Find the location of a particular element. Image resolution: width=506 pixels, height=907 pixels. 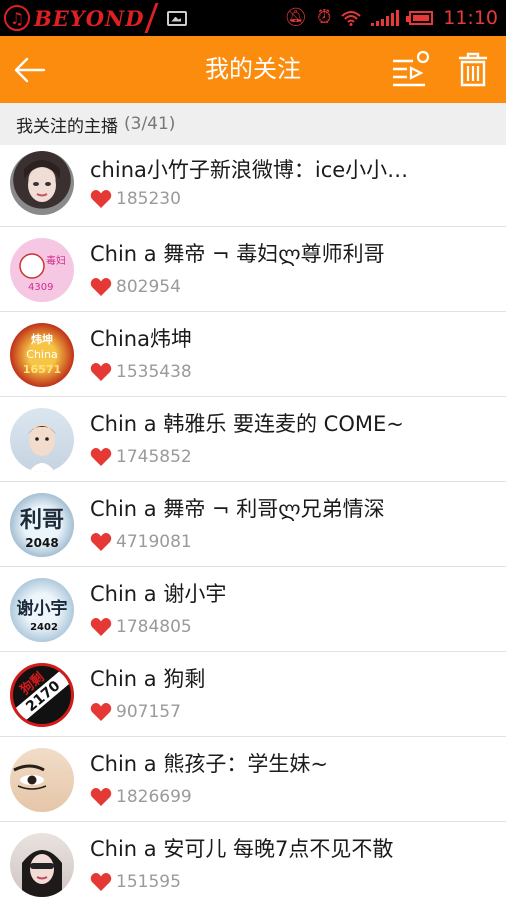

list-item: Chin a 熊孩子：学生妹~ 1826699 is located at coordinates (253, 779).